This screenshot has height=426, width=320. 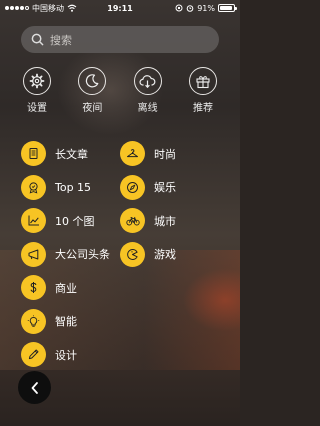 What do you see at coordinates (33, 354) in the screenshot?
I see `pencil-icon` at bounding box center [33, 354].